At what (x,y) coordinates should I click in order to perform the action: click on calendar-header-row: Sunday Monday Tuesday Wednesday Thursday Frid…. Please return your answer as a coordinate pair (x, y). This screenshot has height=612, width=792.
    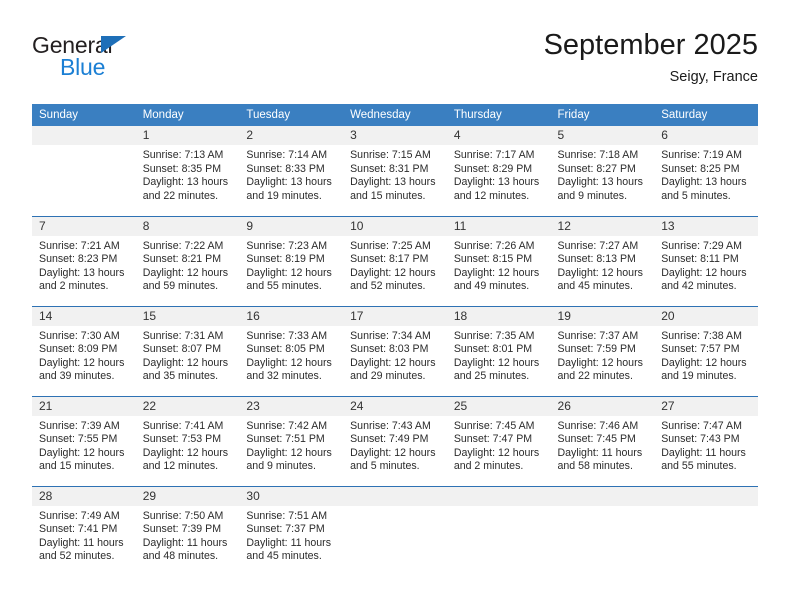
    Looking at the image, I should click on (395, 115).